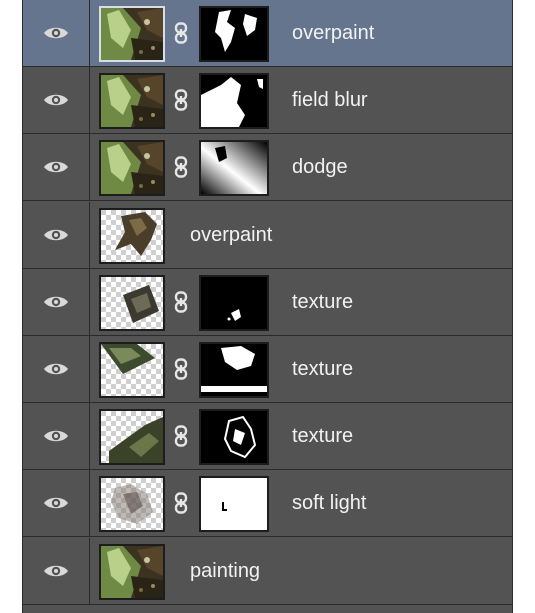 The image size is (535, 613). I want to click on layer-name: field blur, so click(330, 100).